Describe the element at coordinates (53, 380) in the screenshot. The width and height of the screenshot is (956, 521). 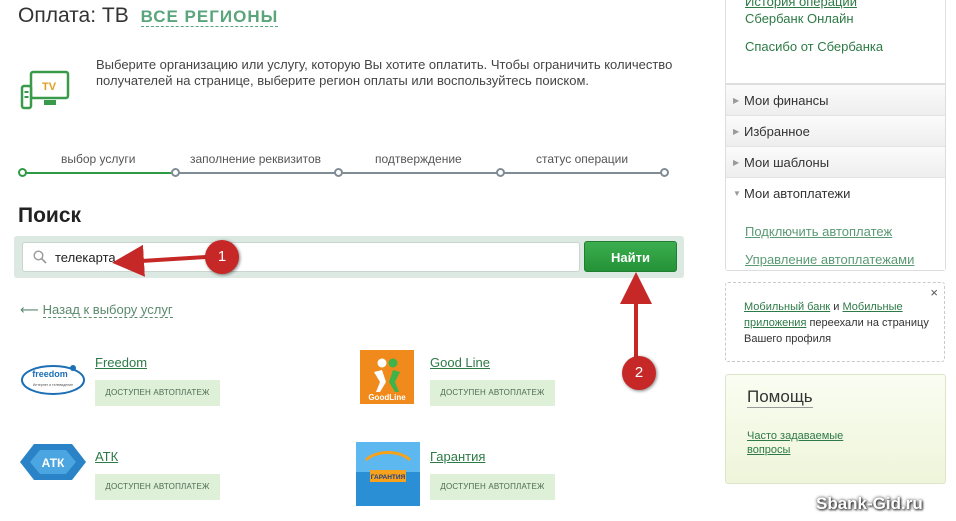
I see `freedom-logo: freedom Интернет и телевидение` at that location.